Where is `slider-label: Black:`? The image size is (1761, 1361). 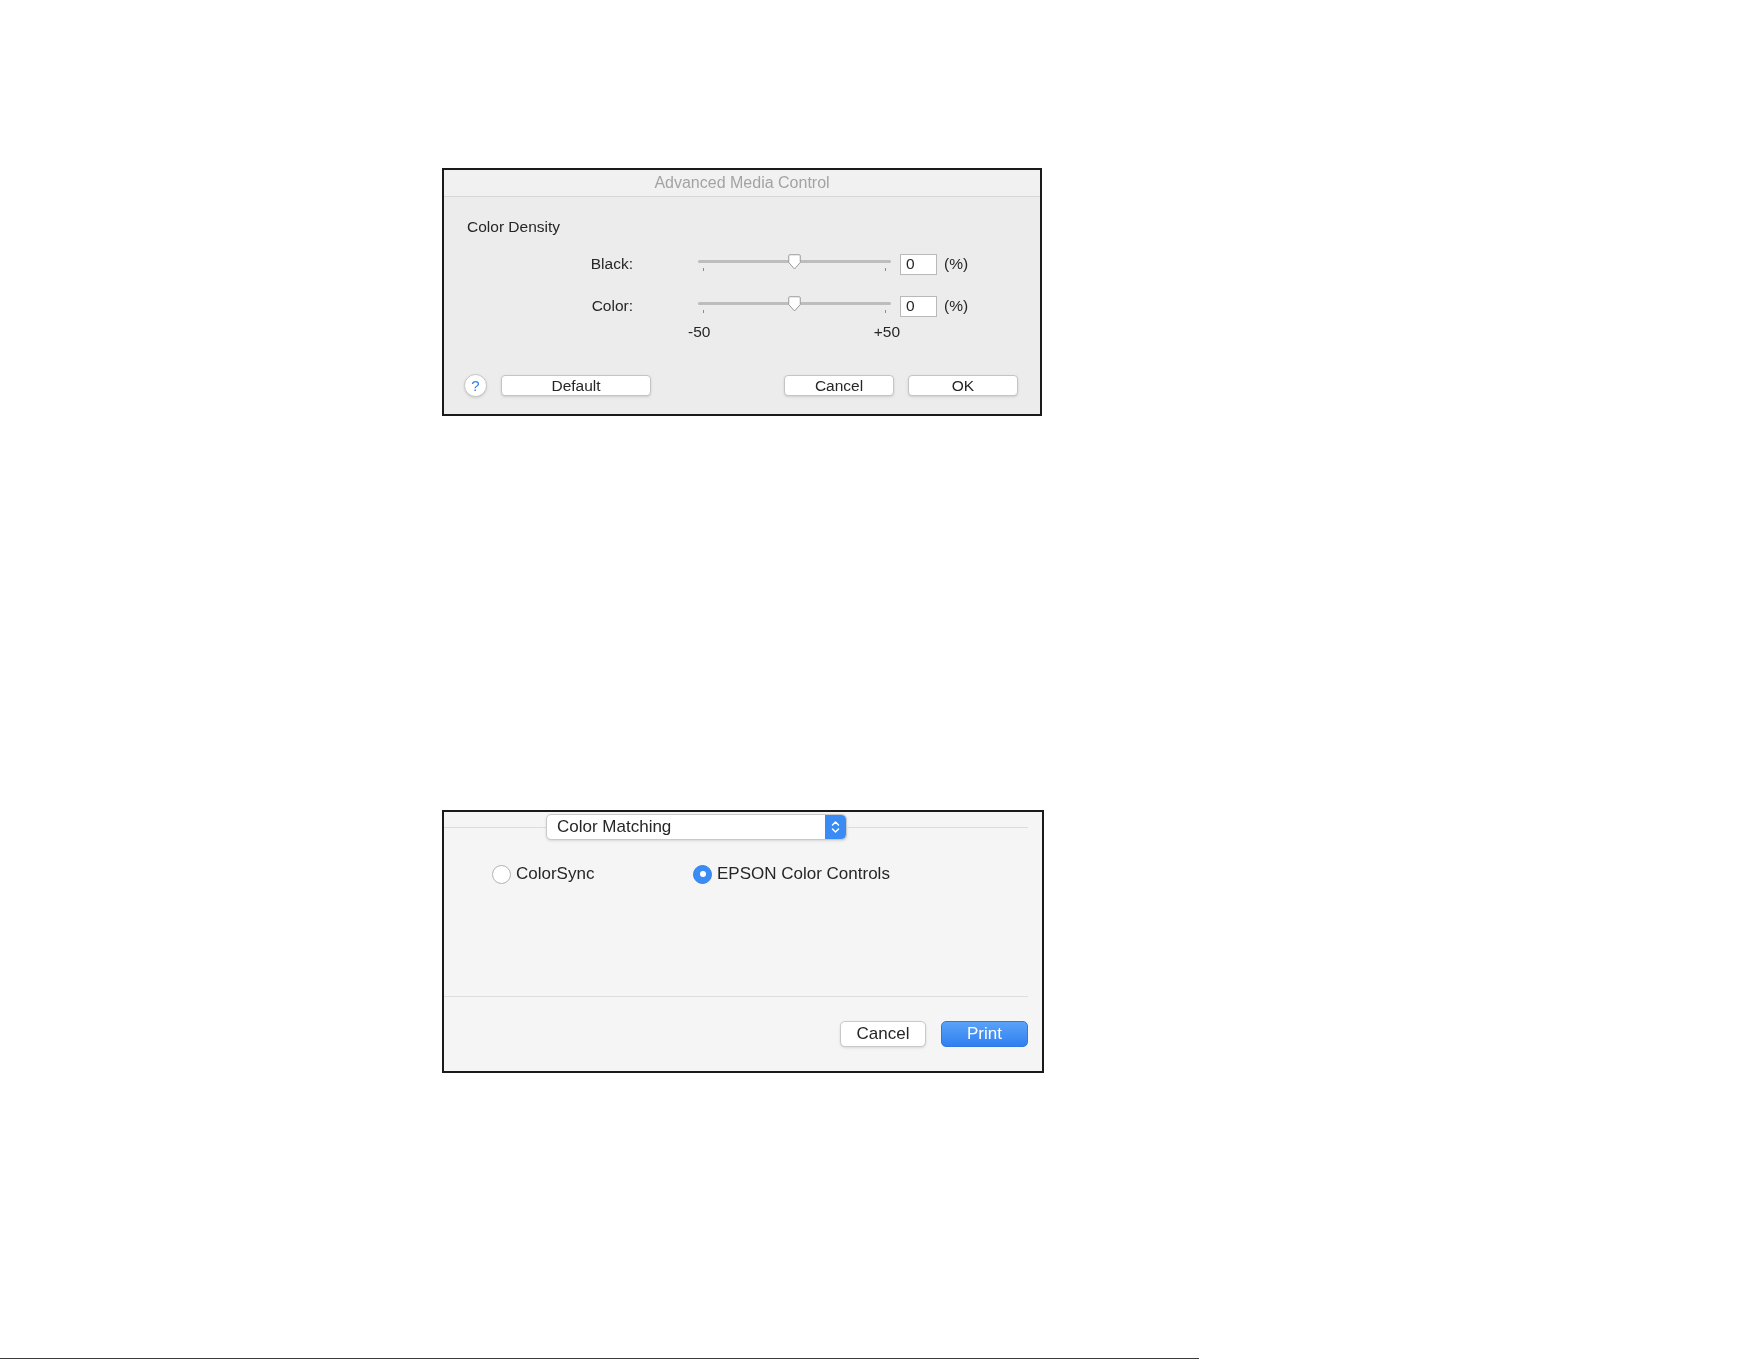
slider-label: Black: is located at coordinates (611, 264).